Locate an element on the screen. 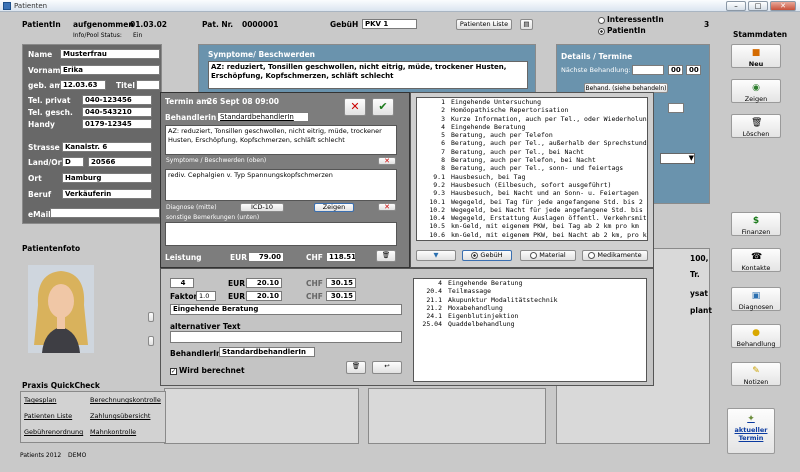  tel-privat-field: 040-123456 is located at coordinates (117, 100).